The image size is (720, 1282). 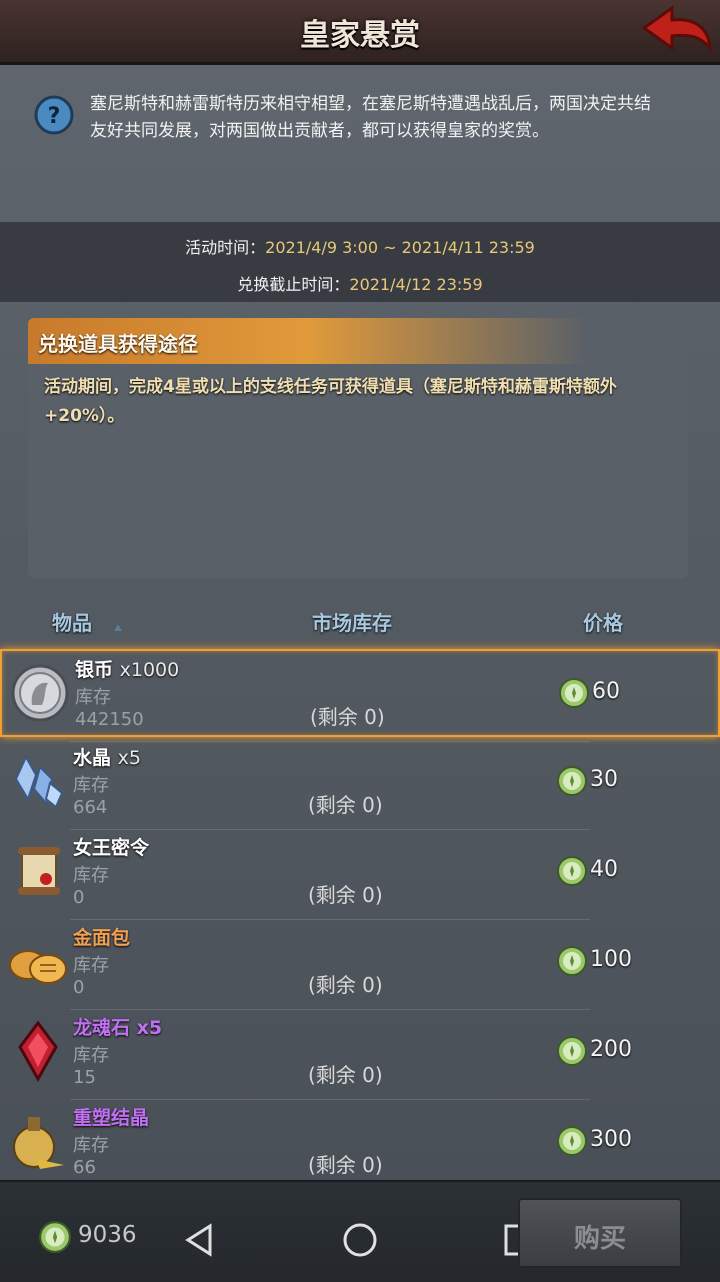 What do you see at coordinates (416, 284) in the screenshot?
I see `deadline-value: 2021/4/12 23:59` at bounding box center [416, 284].